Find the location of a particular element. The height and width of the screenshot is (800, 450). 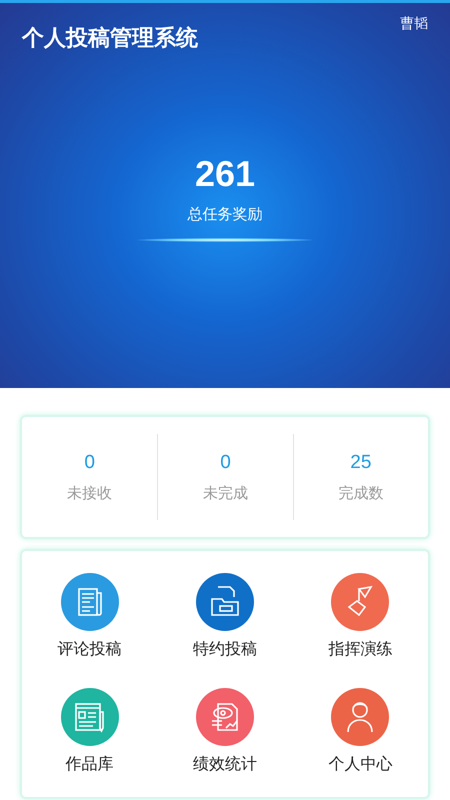

user-name: 曹韬 is located at coordinates (414, 24).